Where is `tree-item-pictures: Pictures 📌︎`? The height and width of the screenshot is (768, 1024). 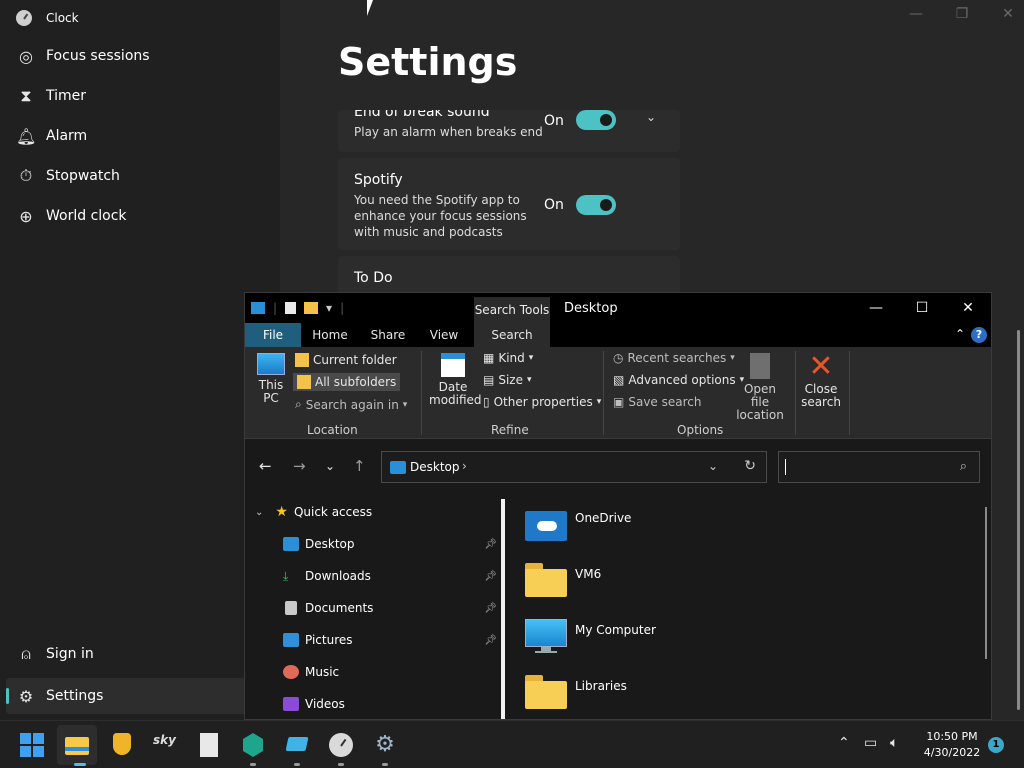
tree-item-pictures: Pictures 📌︎ is located at coordinates (373, 640).